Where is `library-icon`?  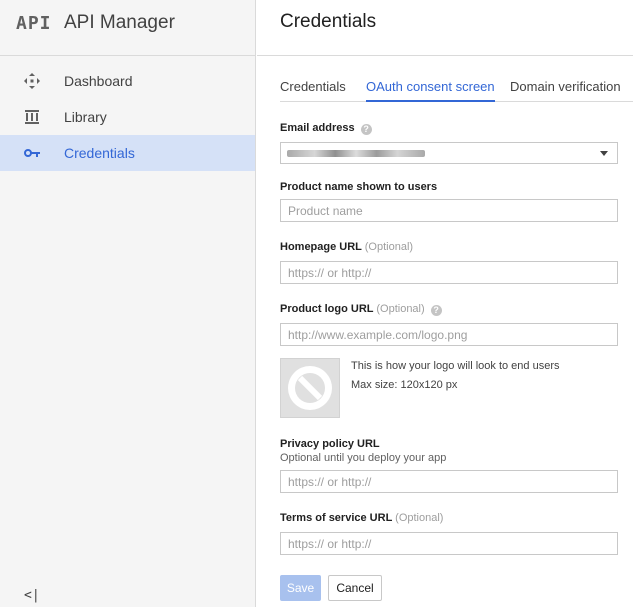 library-icon is located at coordinates (32, 117).